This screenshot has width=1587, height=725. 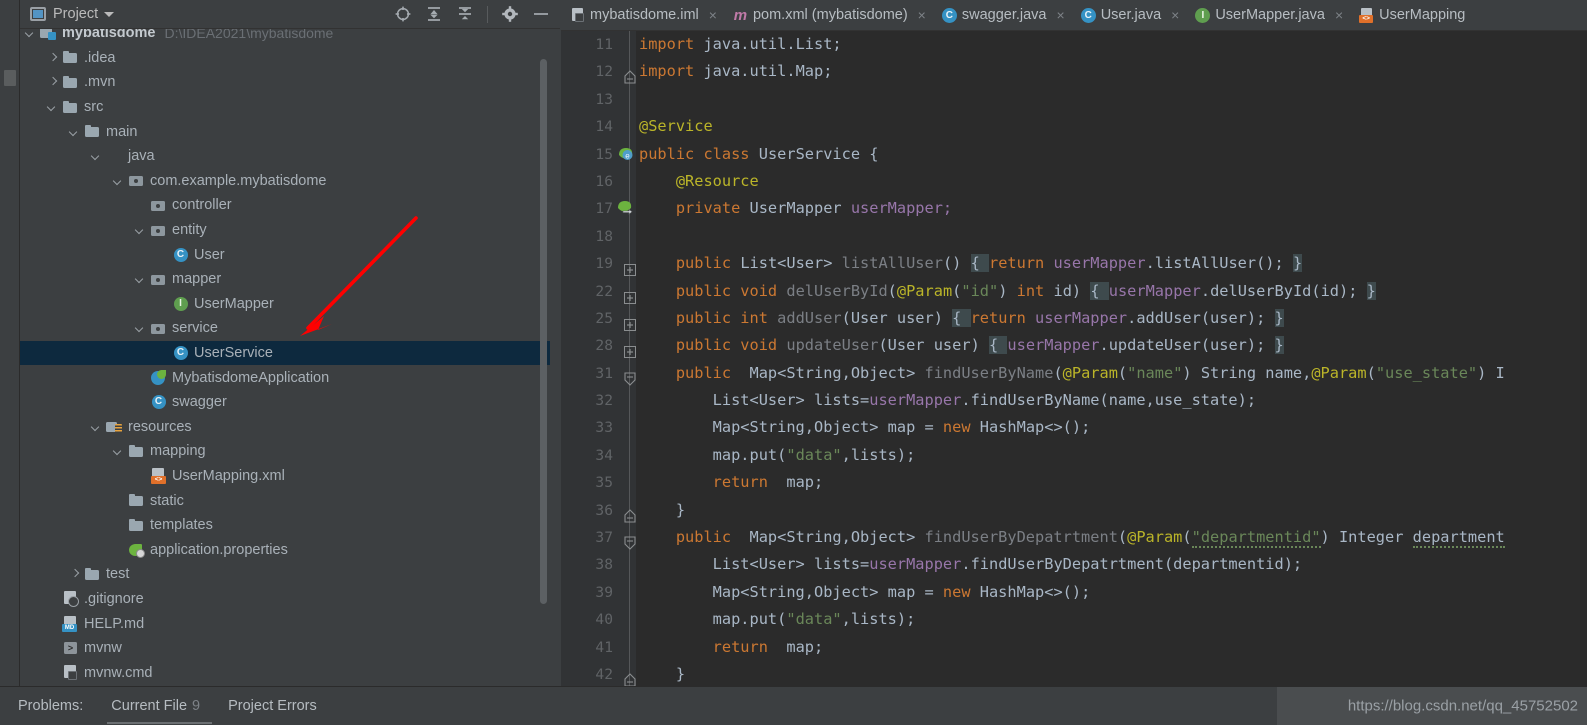 I want to click on project-panel-title: Project, so click(x=75, y=14).